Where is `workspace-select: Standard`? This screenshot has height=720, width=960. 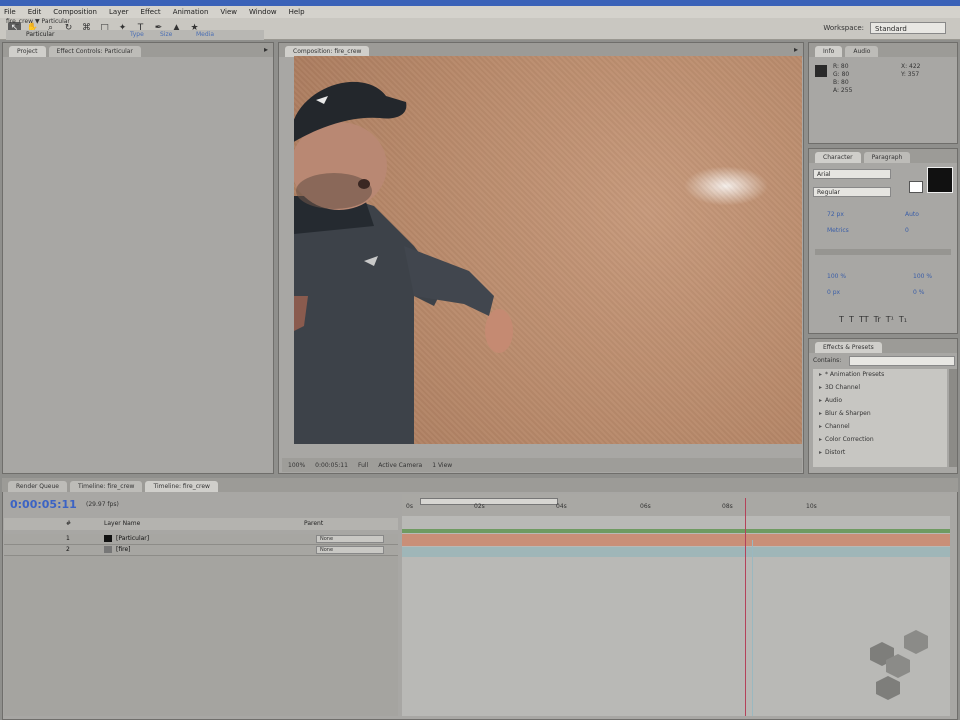
workspace-select: Standard is located at coordinates (908, 28).